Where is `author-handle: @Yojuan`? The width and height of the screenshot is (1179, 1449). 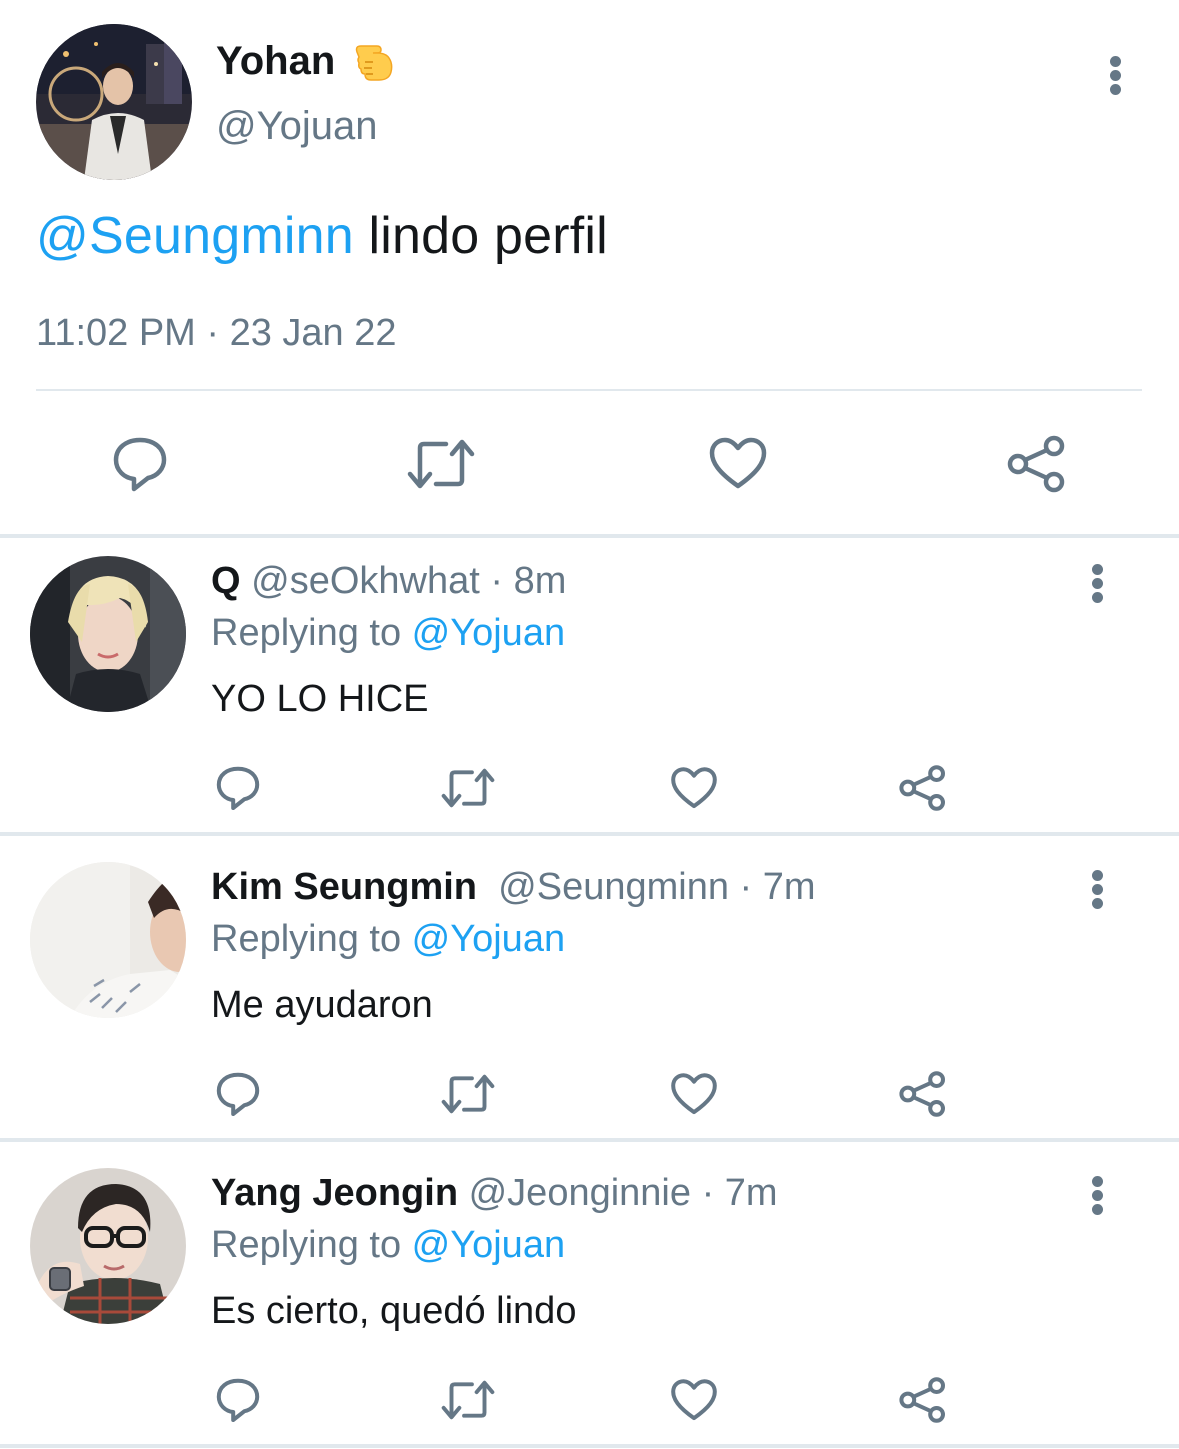
author-handle: @Yojuan is located at coordinates (296, 126).